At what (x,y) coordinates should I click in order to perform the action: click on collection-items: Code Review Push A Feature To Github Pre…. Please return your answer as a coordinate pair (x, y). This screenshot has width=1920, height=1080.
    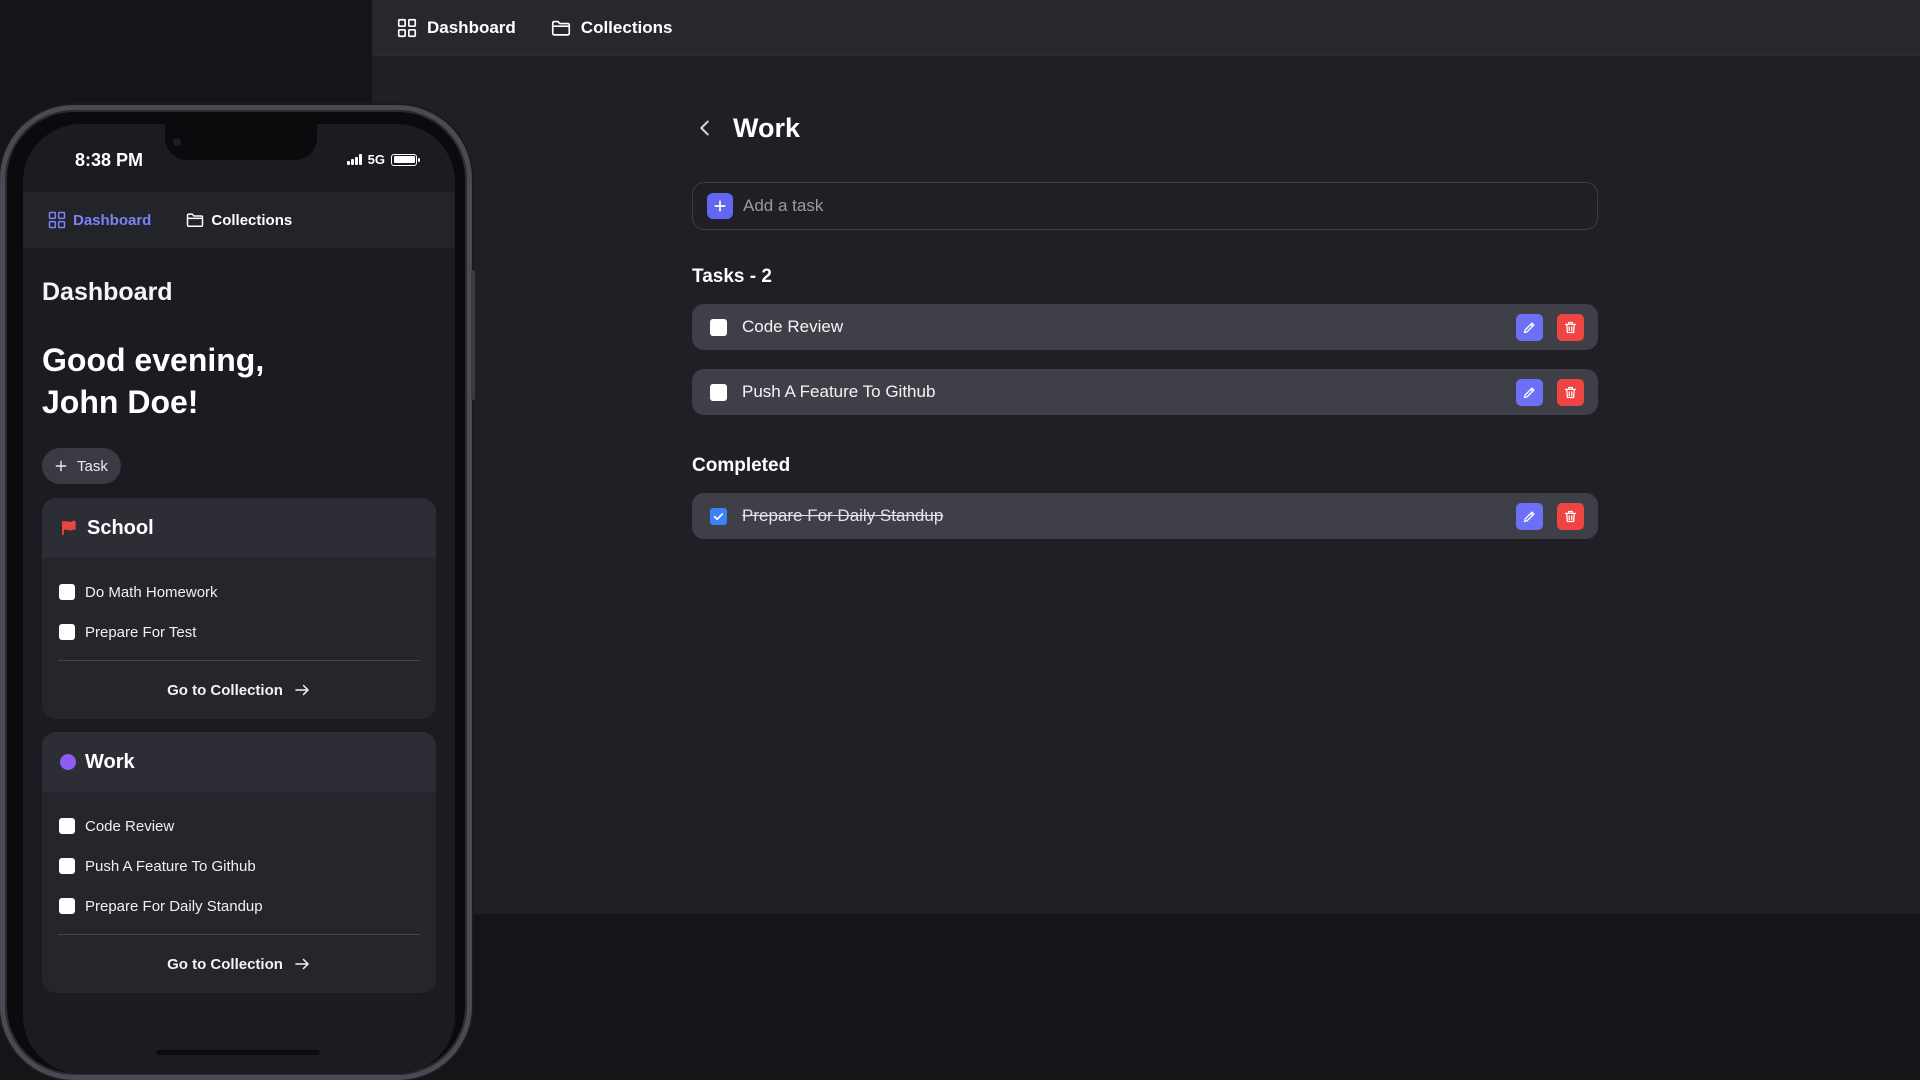
    Looking at the image, I should click on (239, 859).